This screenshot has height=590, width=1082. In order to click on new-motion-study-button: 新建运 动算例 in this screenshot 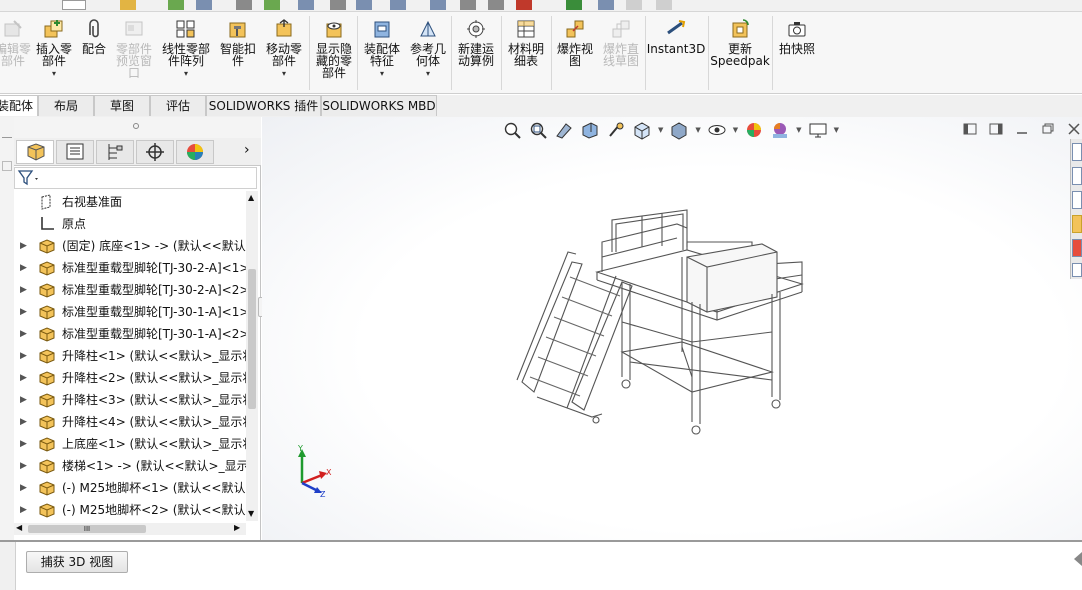, I will do `click(476, 54)`.